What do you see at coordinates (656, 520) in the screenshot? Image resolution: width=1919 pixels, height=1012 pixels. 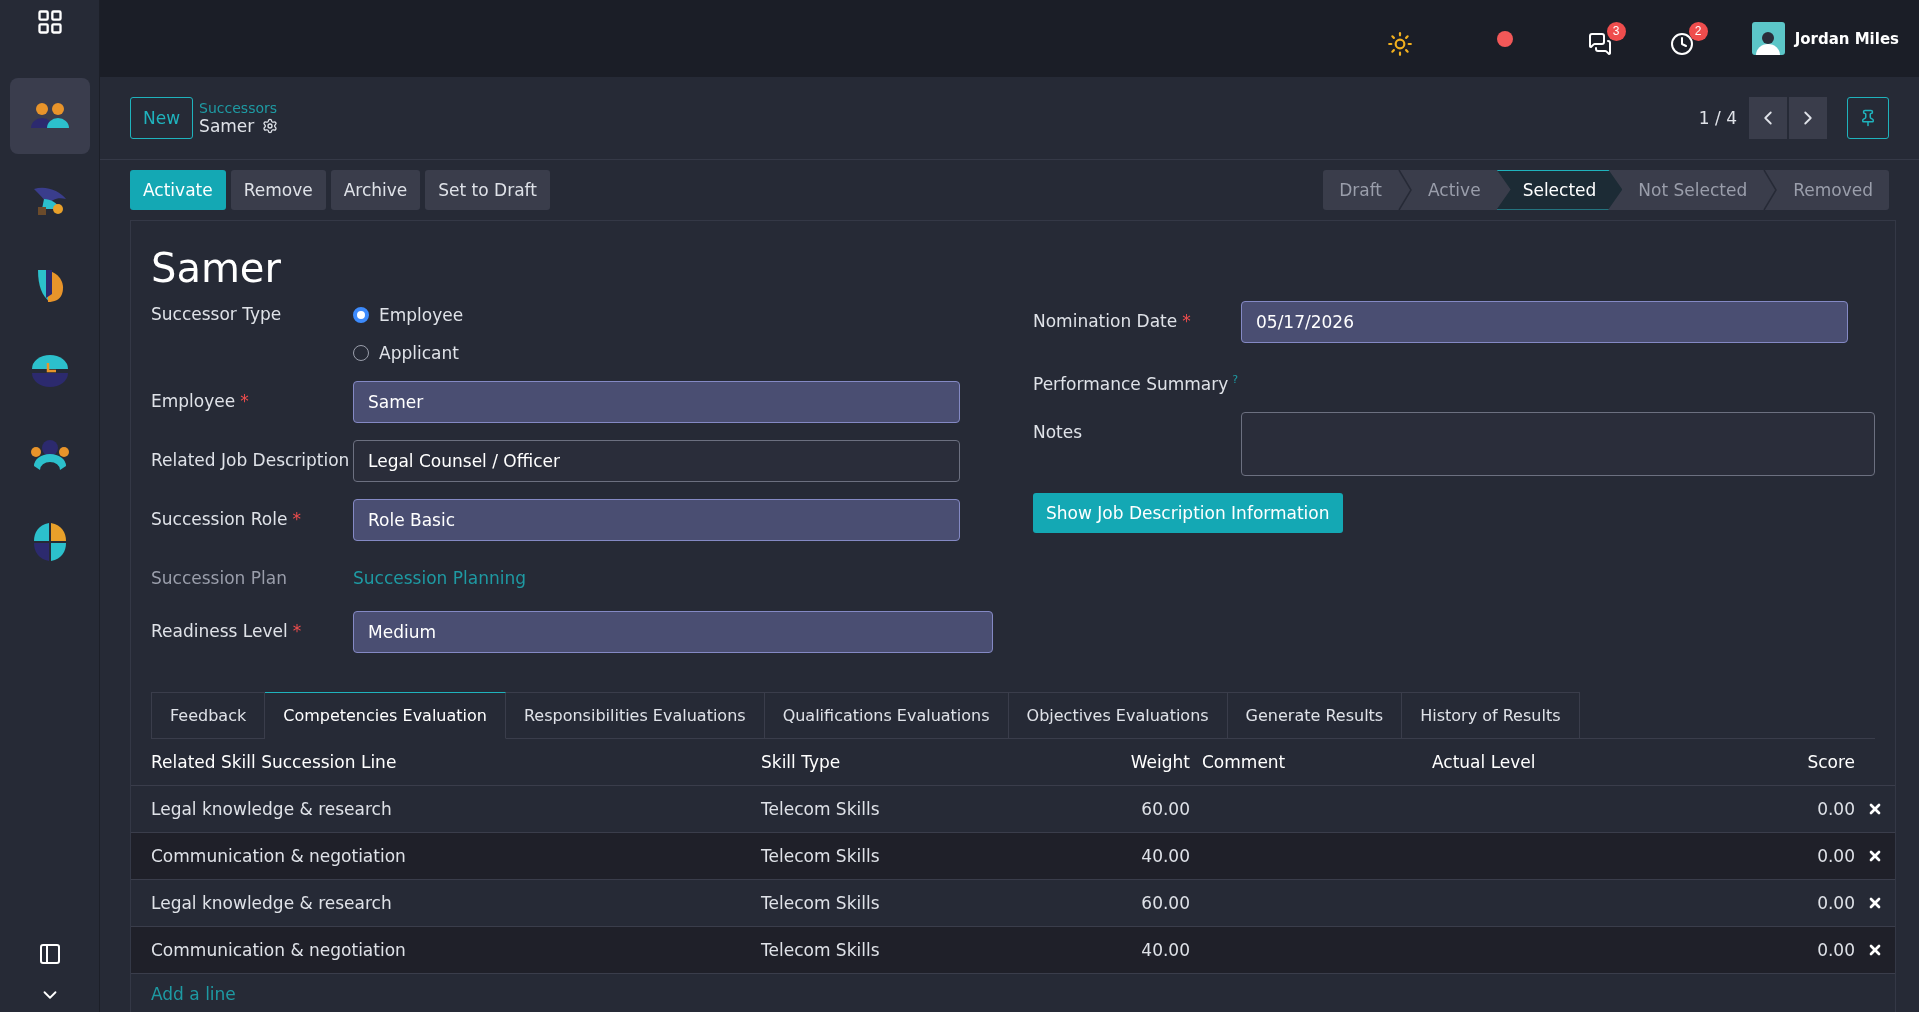 I see `input-field: Role Basic` at bounding box center [656, 520].